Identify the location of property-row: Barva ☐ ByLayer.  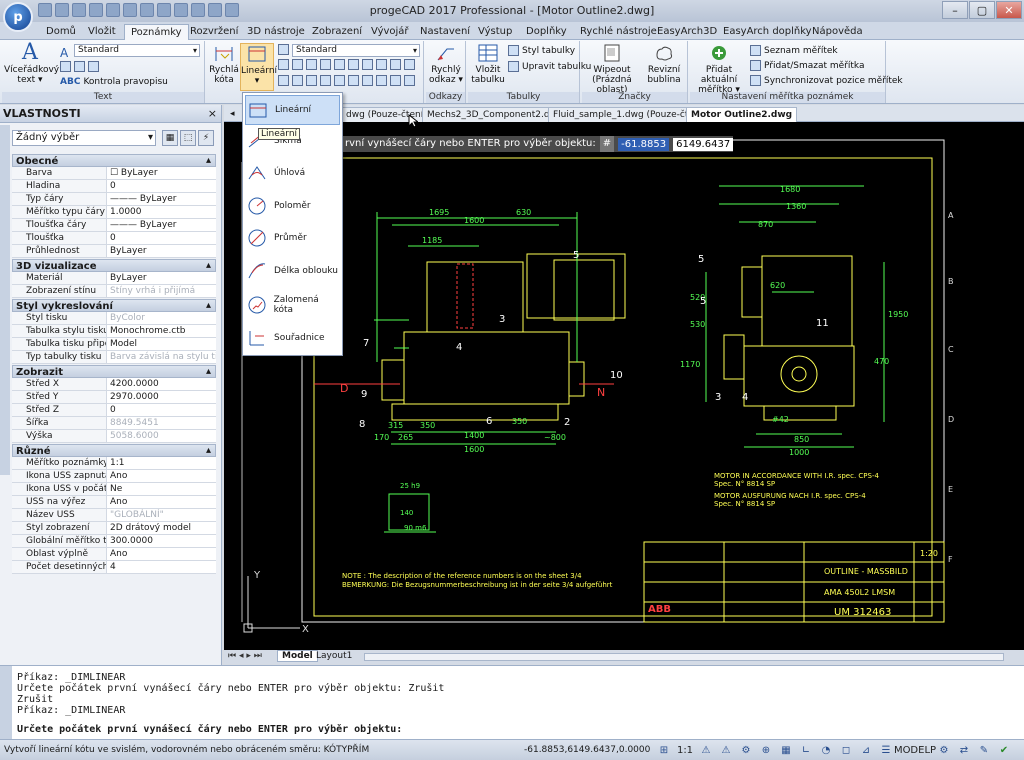
(114, 173).